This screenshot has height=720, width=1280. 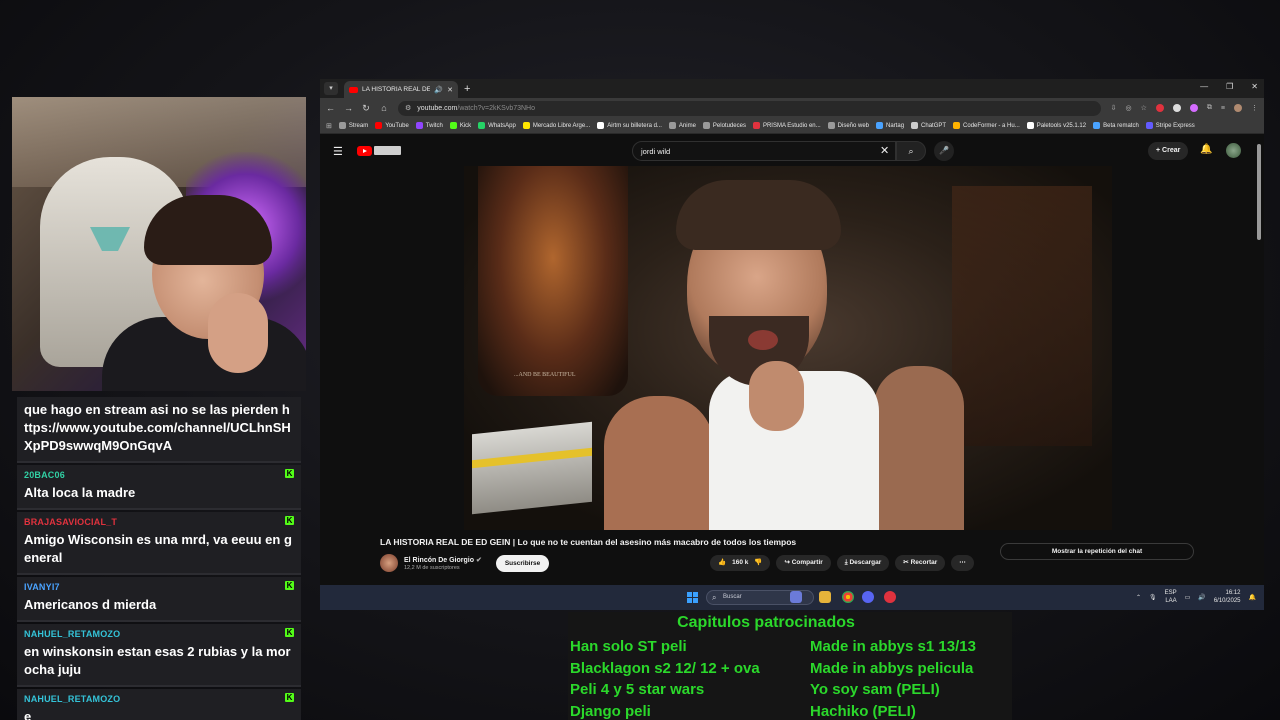 I want to click on extensions-row: ⇩ ◎ ☆ ⧉ ≡ ⋮, so click(x=1184, y=108).